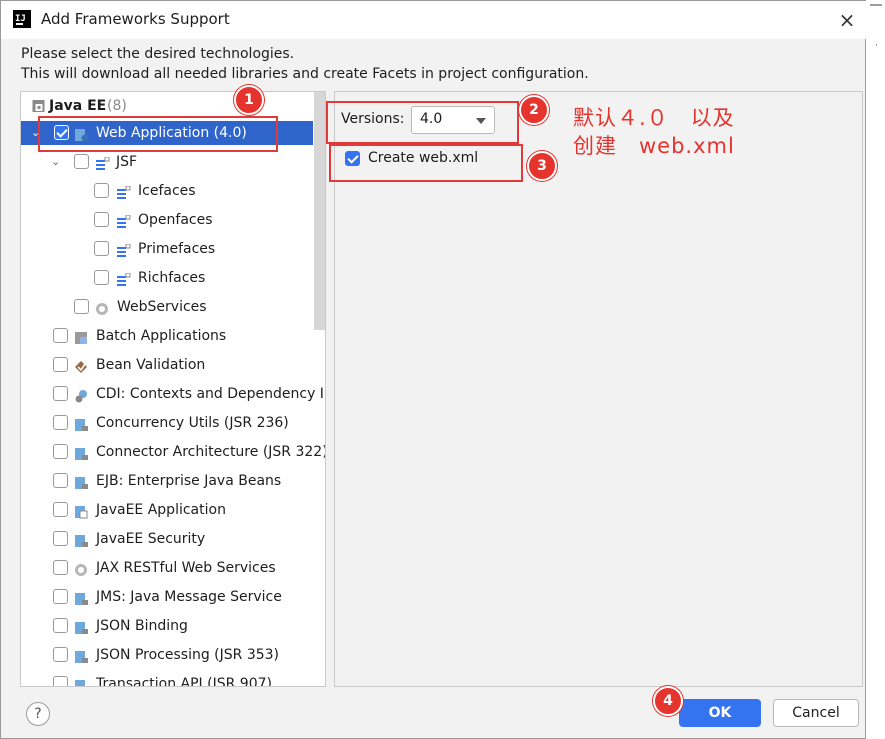  I want to click on tree-item-label: JSON Processing (JSR 353), so click(188, 655).